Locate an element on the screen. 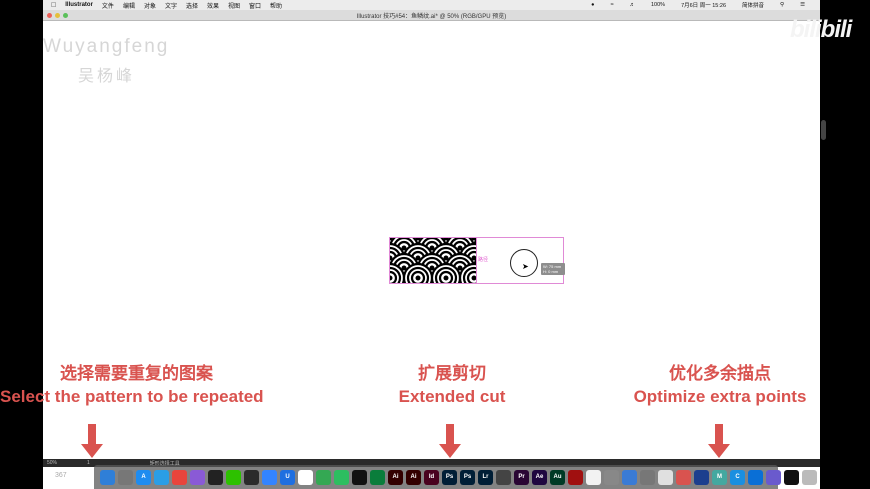  terminal-icon is located at coordinates (791, 477).